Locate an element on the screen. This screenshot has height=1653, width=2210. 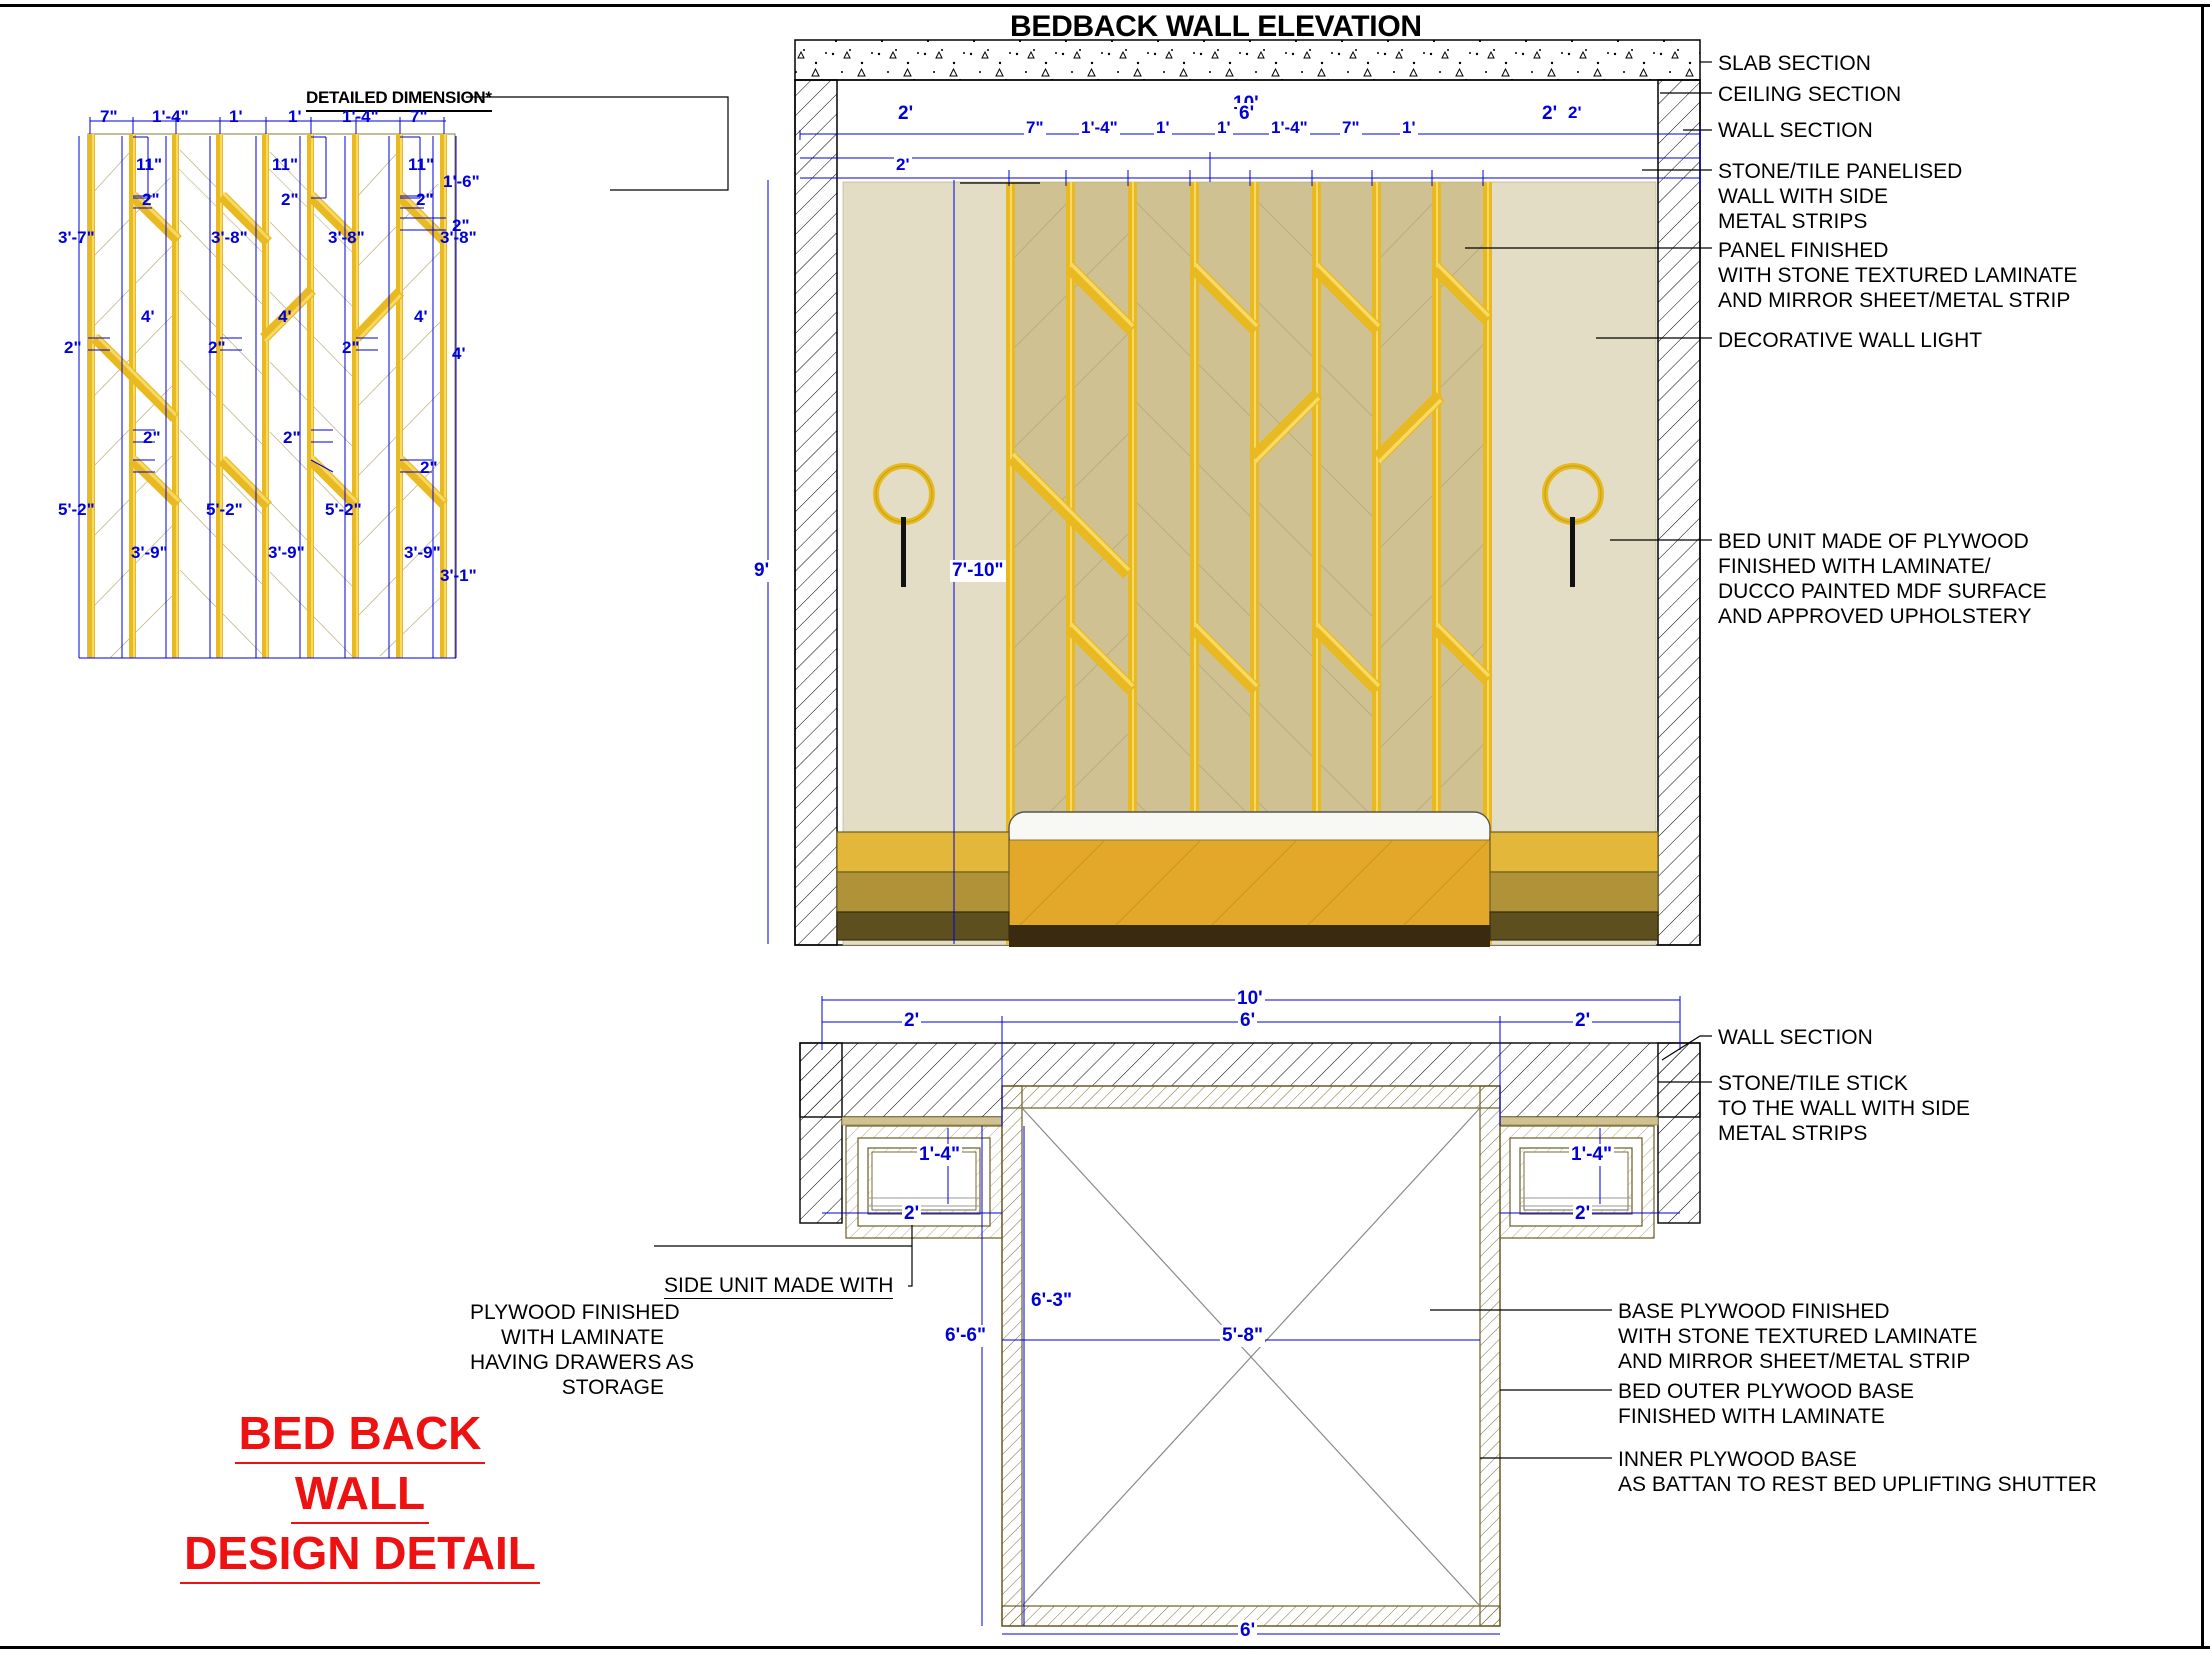
plan-dim-side-depth-right: 1'-4" is located at coordinates (1591, 1155).